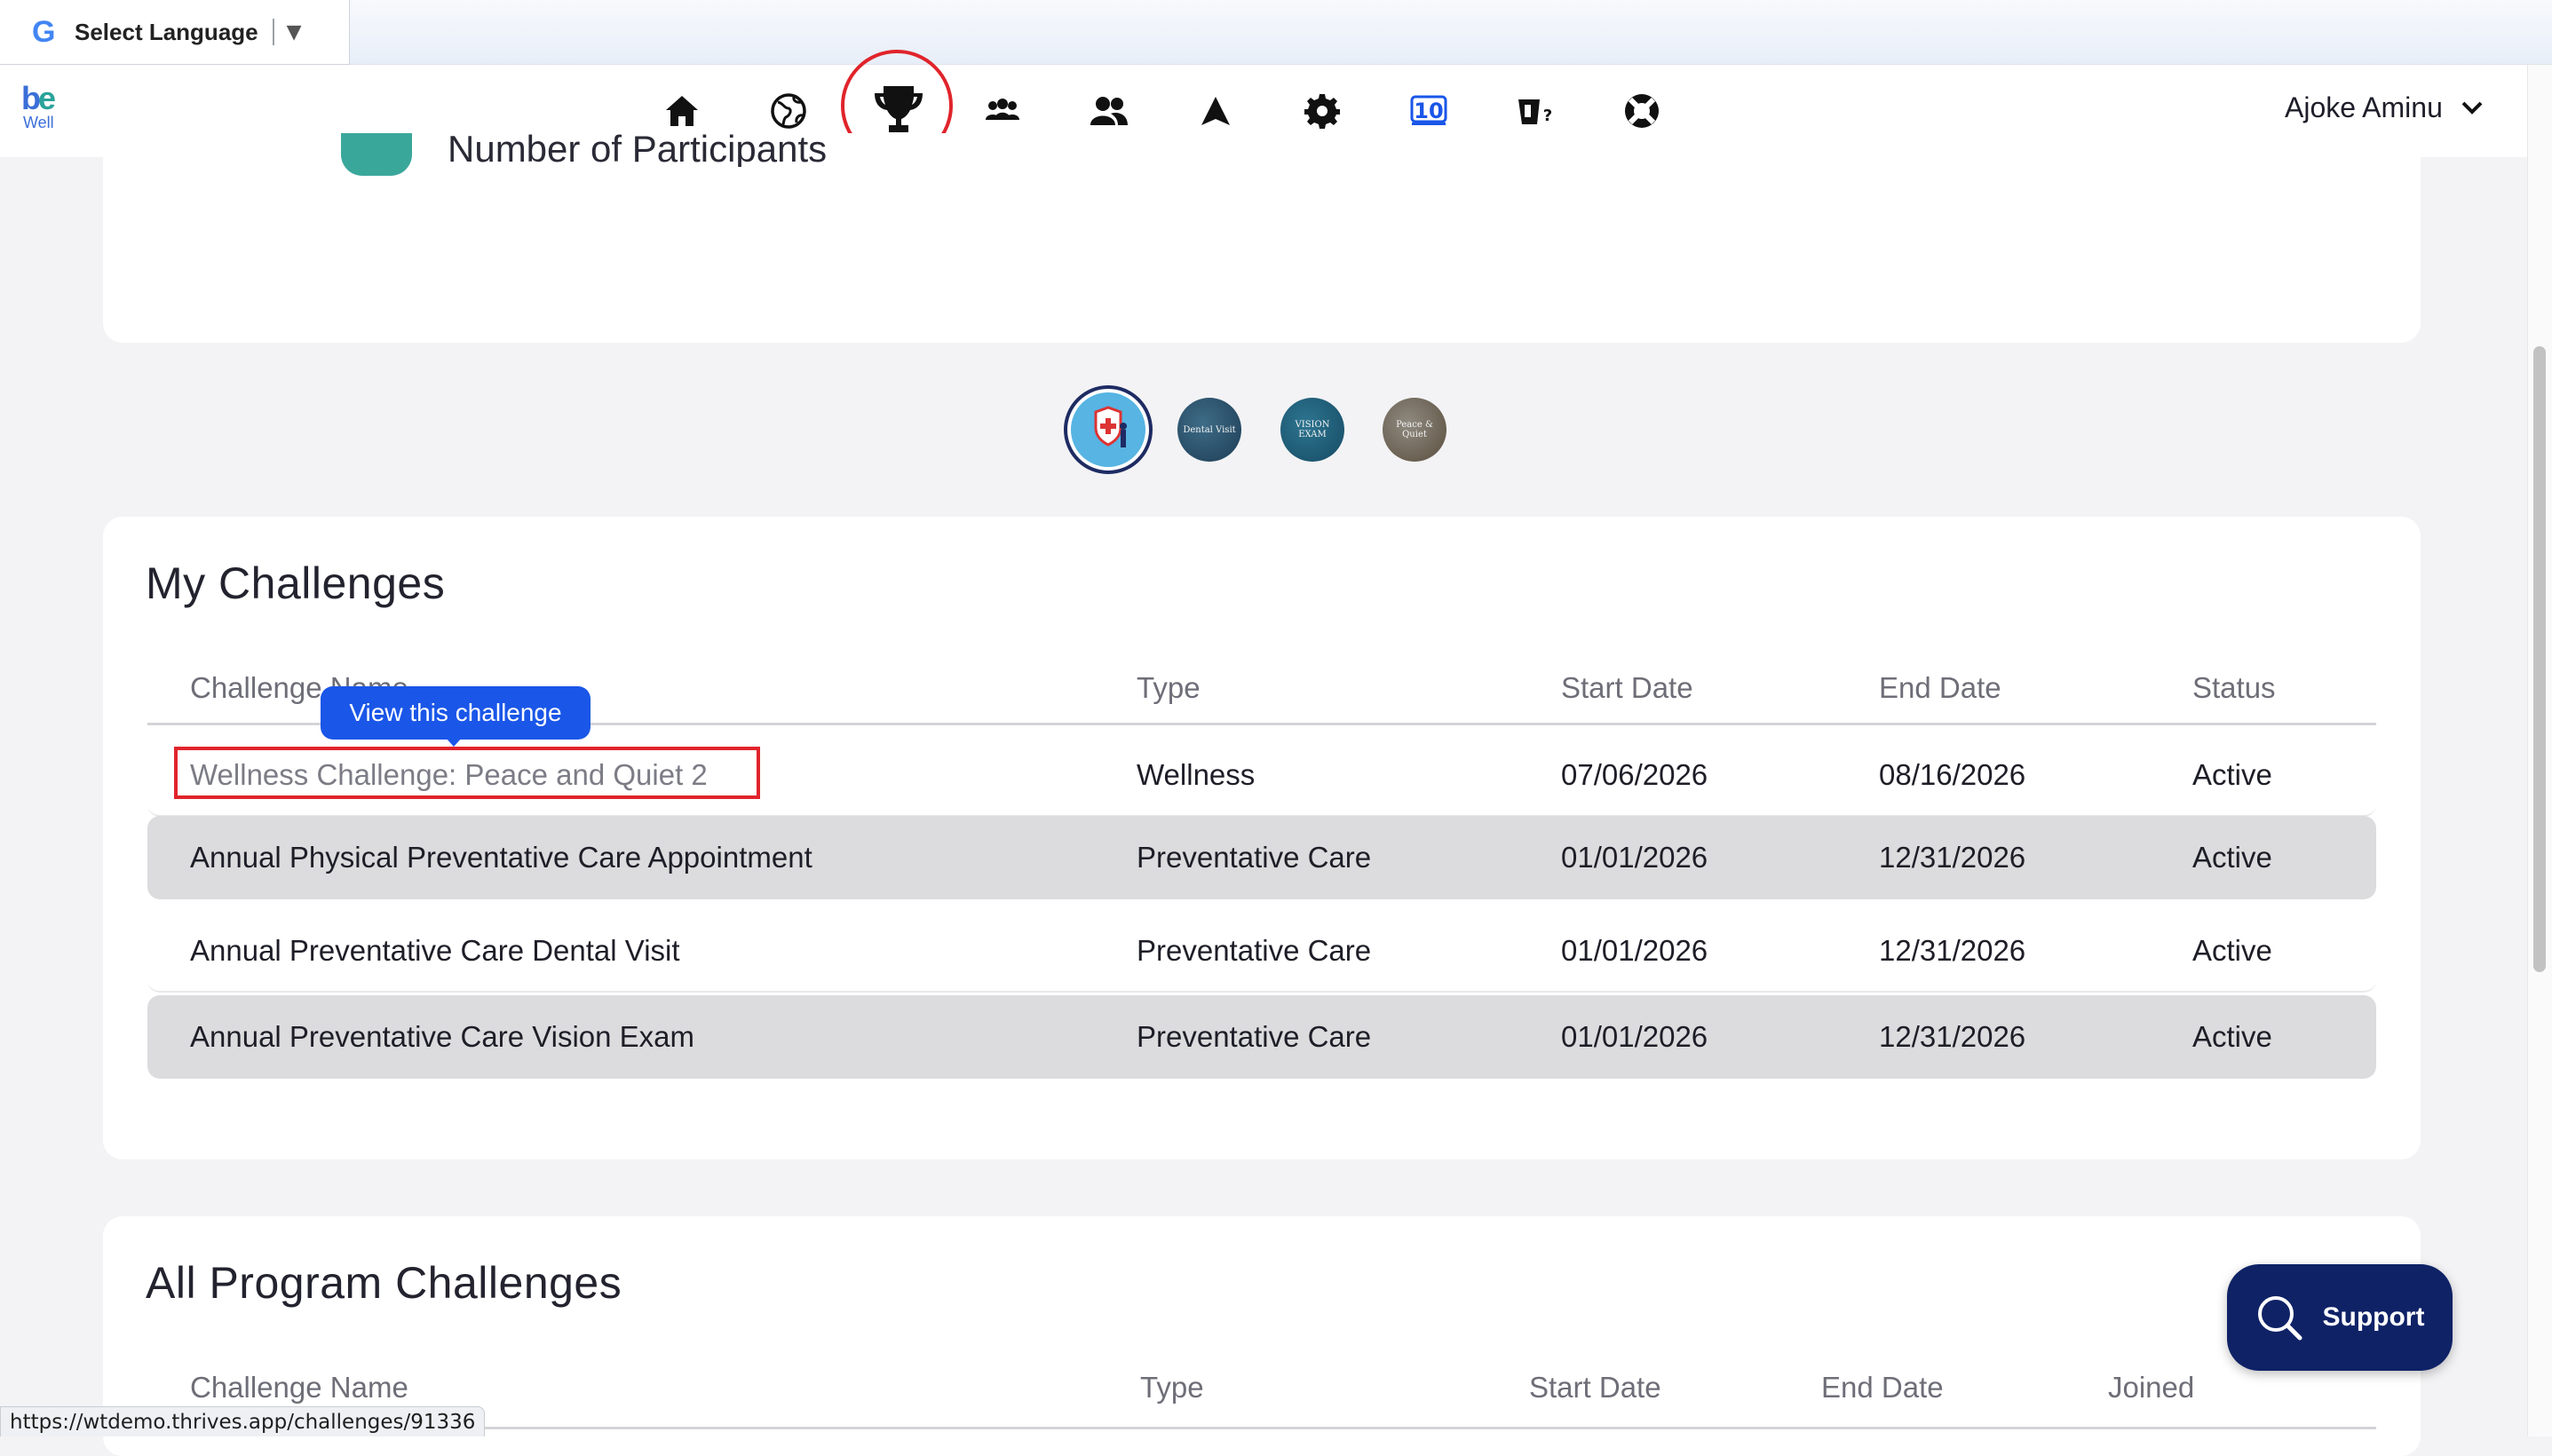 The image size is (2552, 1456). I want to click on svg-text: 10, so click(1428, 111).